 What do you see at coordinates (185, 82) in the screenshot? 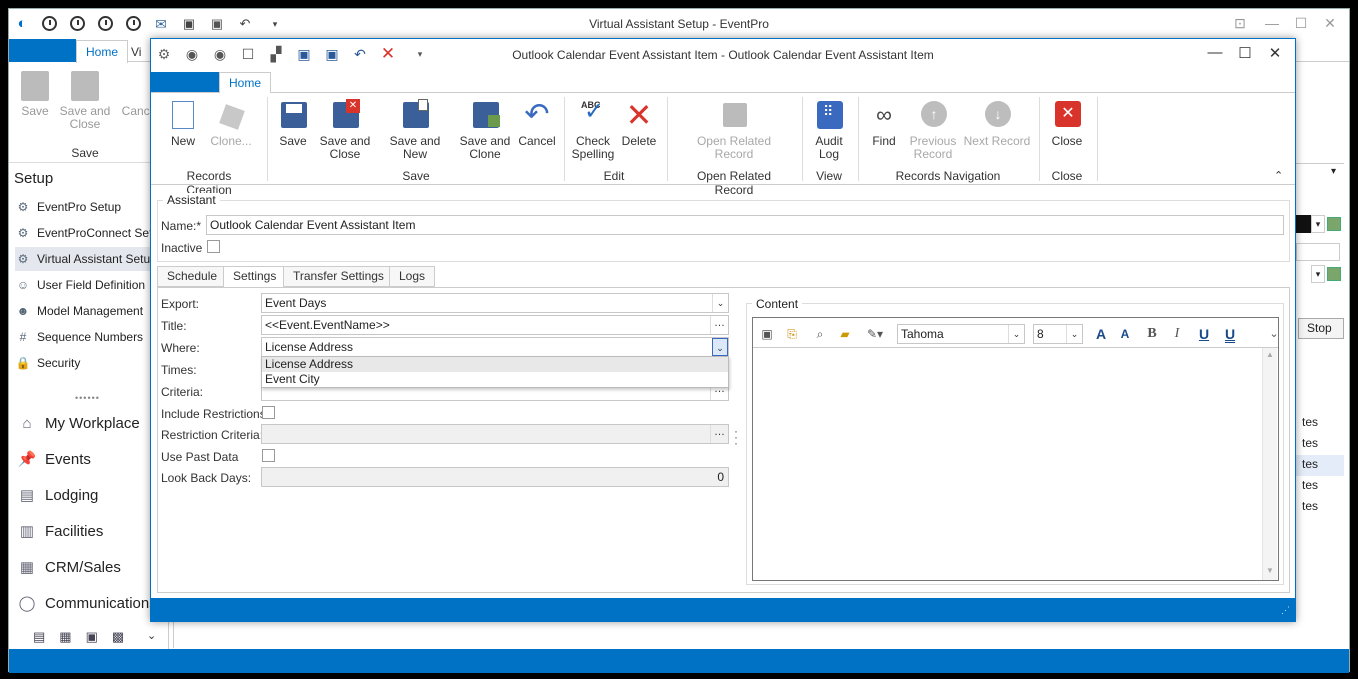
I see `dialog-app-menu` at bounding box center [185, 82].